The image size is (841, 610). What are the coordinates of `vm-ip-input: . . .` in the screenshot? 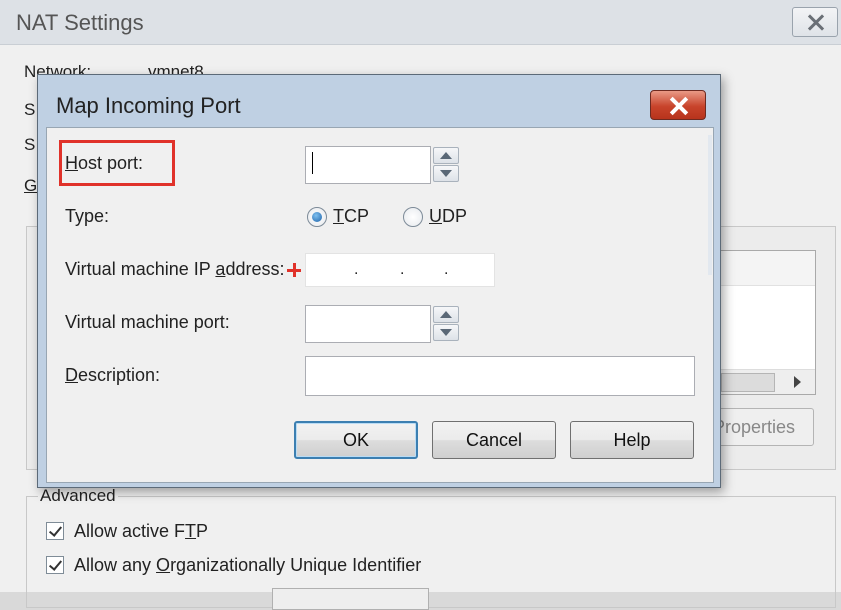 It's located at (400, 270).